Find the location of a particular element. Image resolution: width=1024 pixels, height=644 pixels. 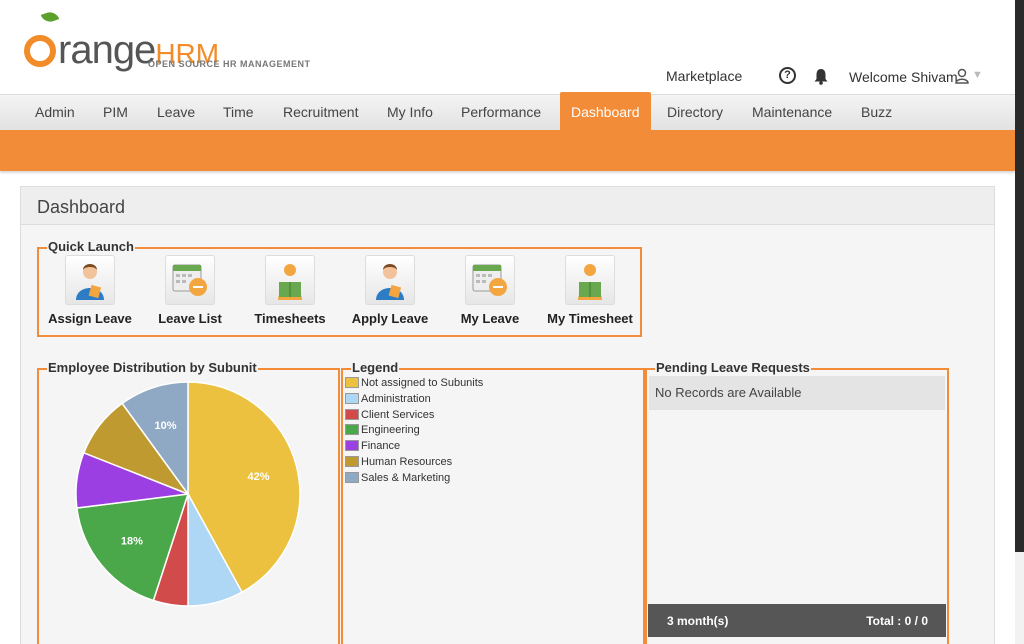

timesheets-icon is located at coordinates (290, 280).